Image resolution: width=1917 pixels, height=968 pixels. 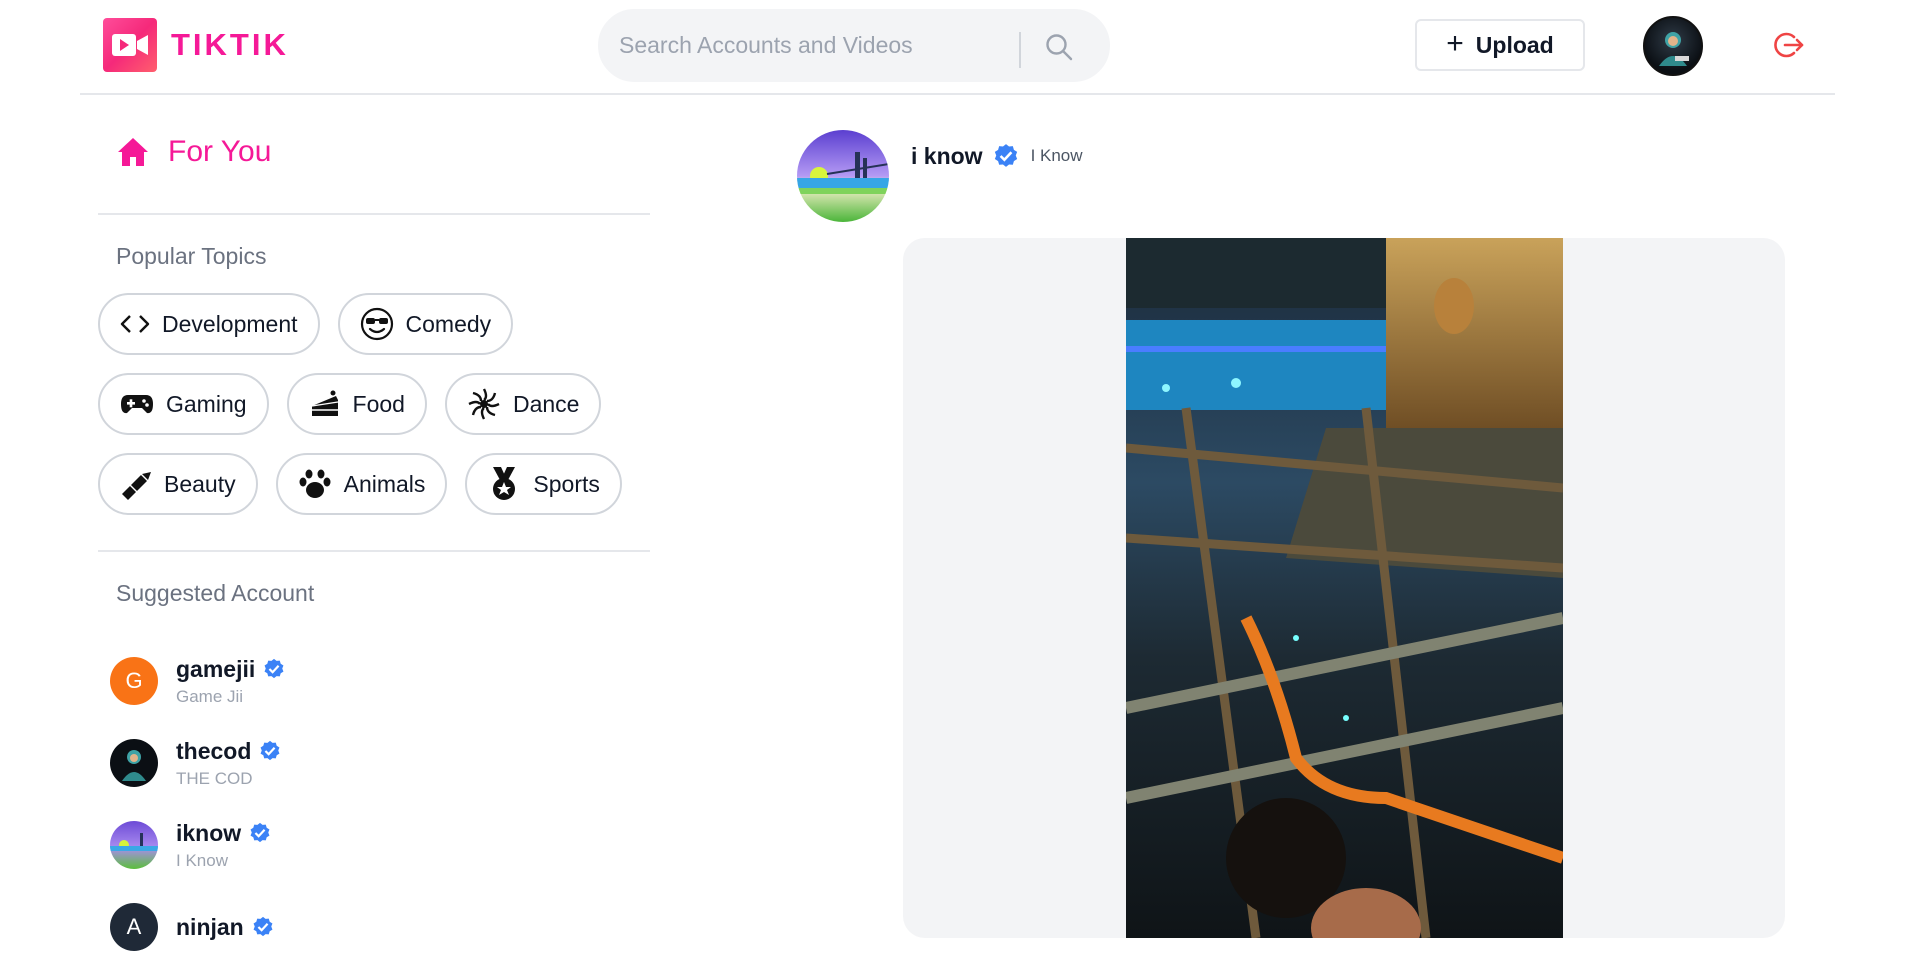 I want to click on topic-label: Beauty, so click(x=200, y=483).